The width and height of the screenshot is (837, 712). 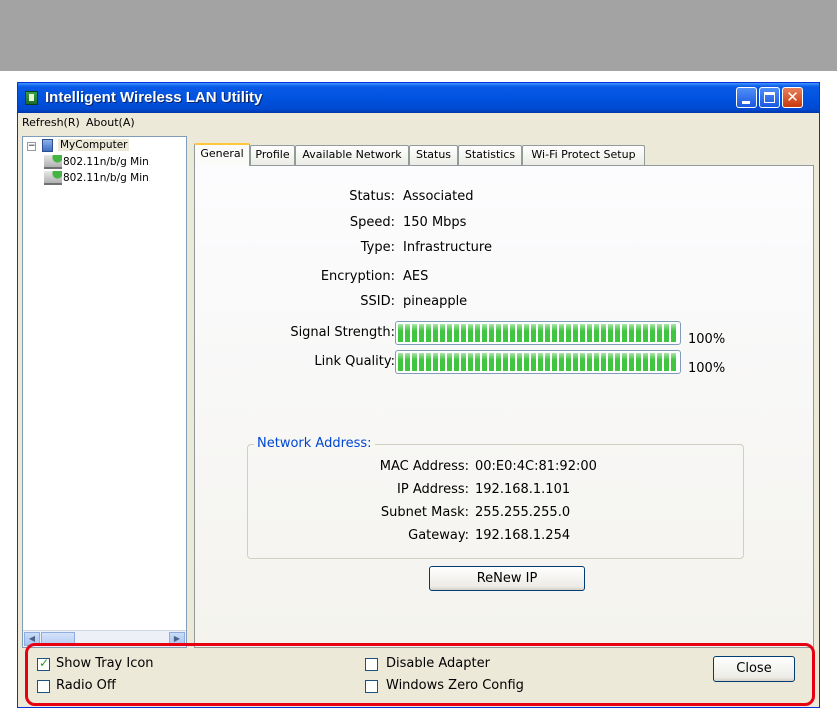 What do you see at coordinates (105, 663) in the screenshot?
I see `show-tray-icon-label: Show Tray Icon` at bounding box center [105, 663].